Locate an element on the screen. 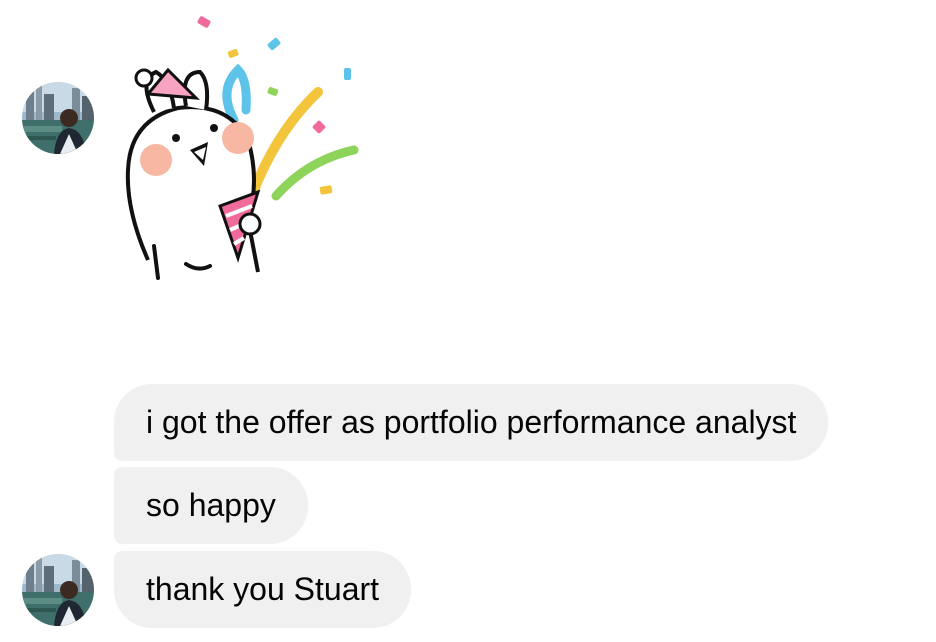 Image resolution: width=936 pixels, height=642 pixels. message-text: so happy is located at coordinates (211, 505).